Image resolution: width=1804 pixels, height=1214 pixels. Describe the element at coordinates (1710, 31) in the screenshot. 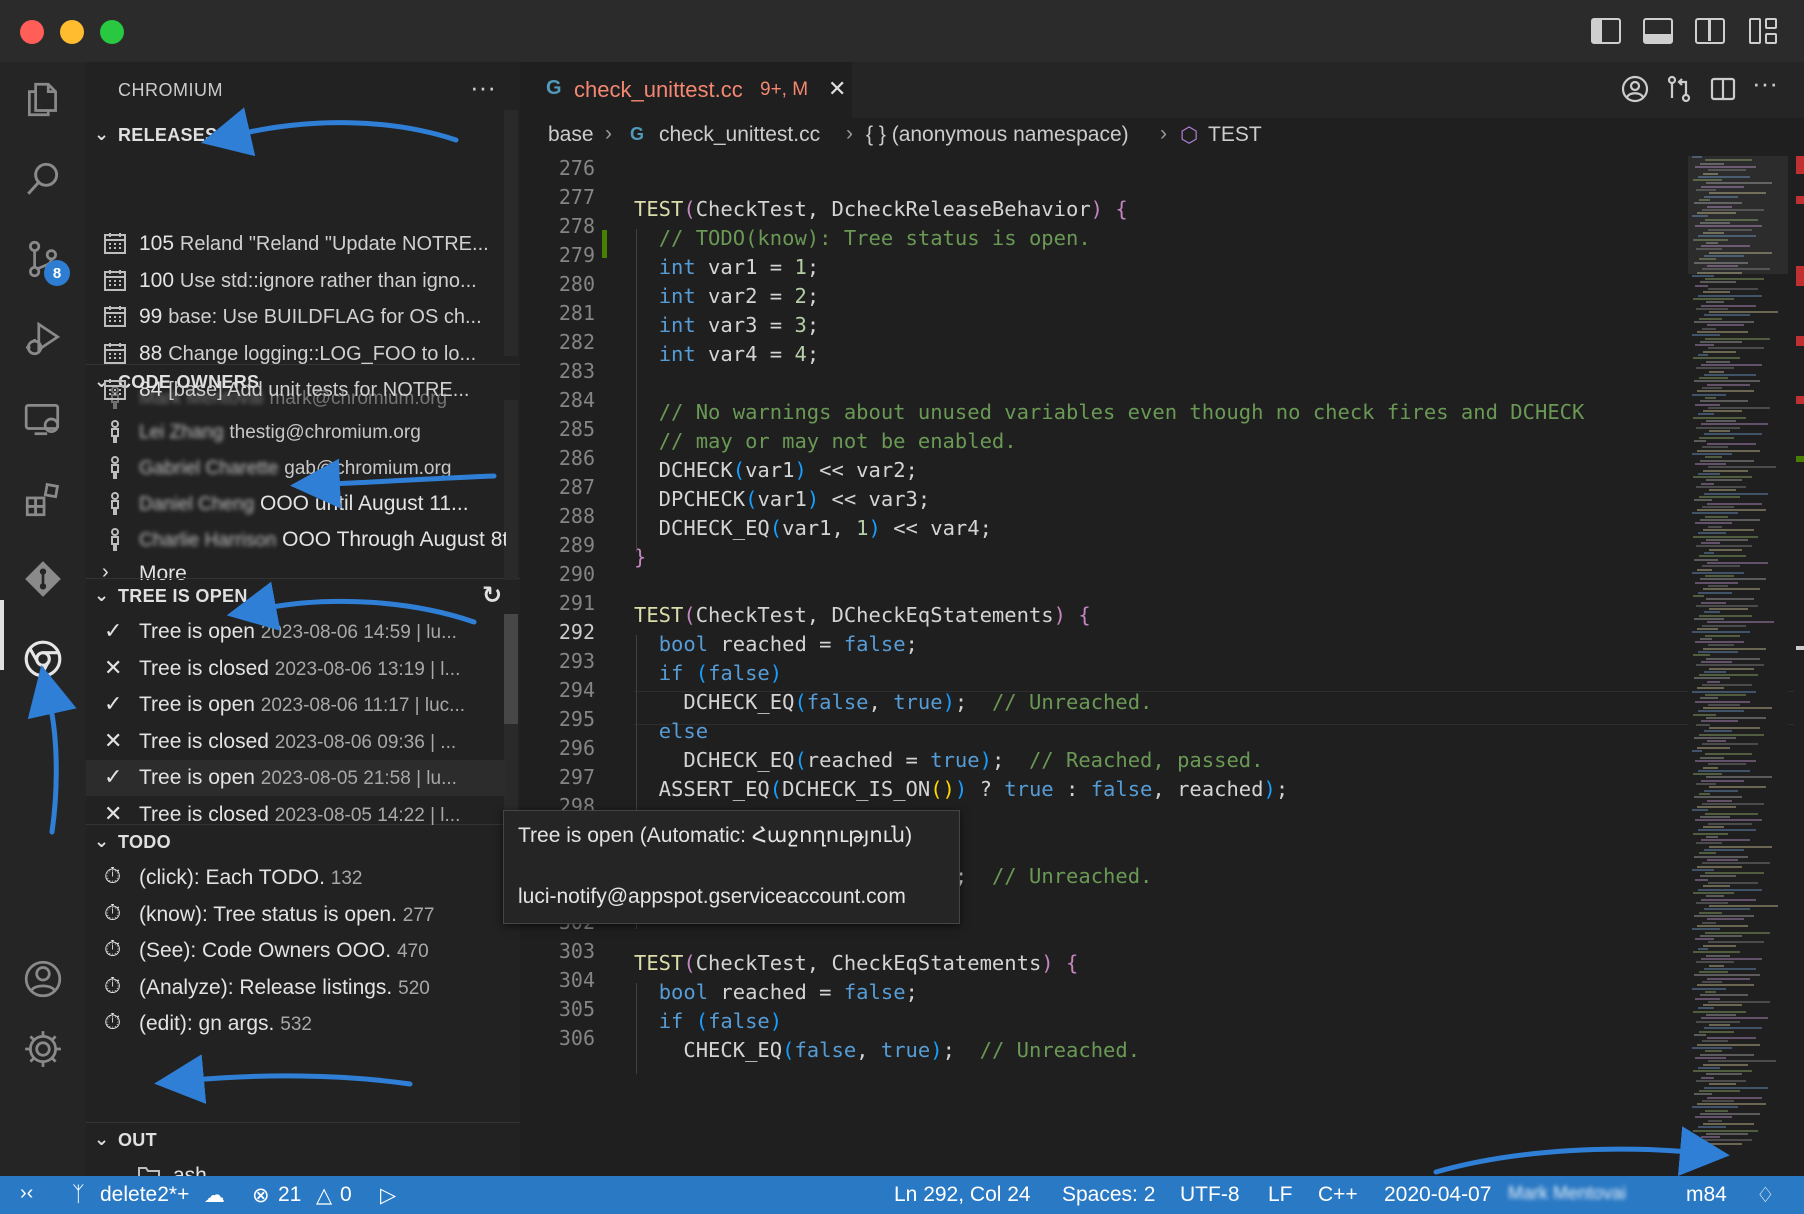

I see `toggle-secondary-sidebar-icon` at that location.